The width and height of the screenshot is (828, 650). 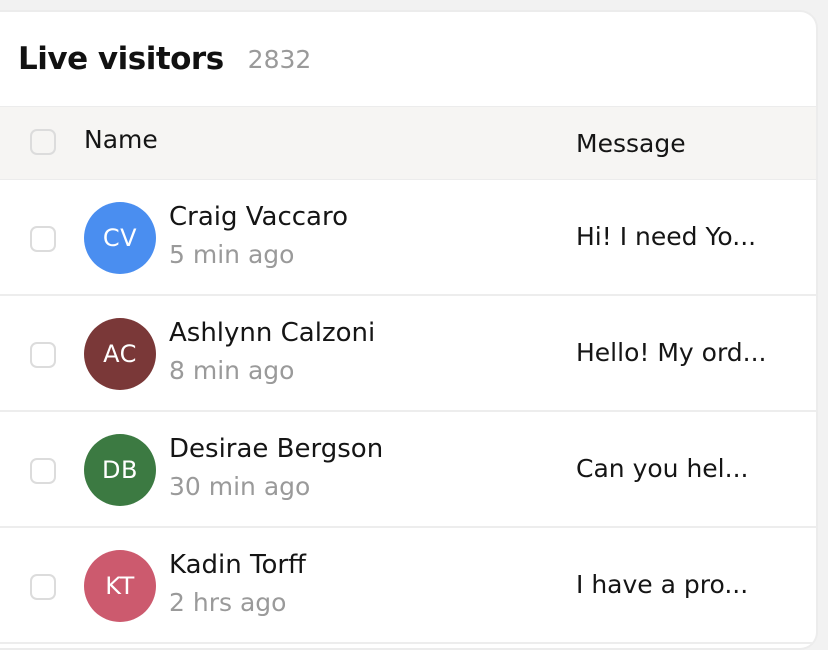 I want to click on visitor-name: Craig Vaccaro, so click(x=259, y=217).